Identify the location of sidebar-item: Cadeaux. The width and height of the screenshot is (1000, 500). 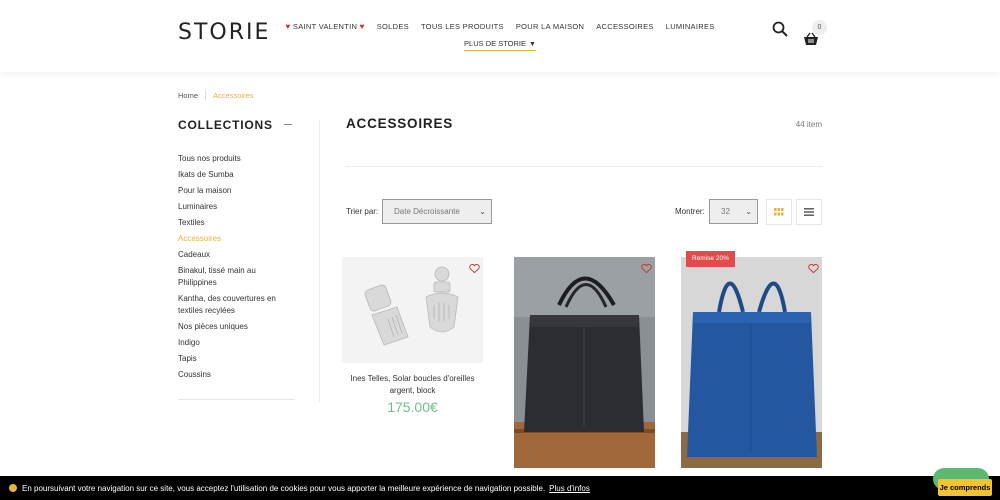
(236, 255).